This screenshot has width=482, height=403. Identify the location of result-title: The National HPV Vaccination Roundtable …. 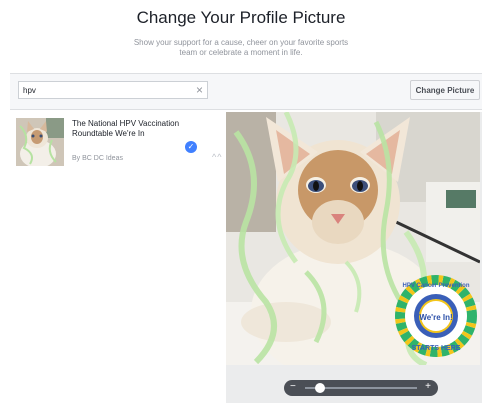
(126, 128).